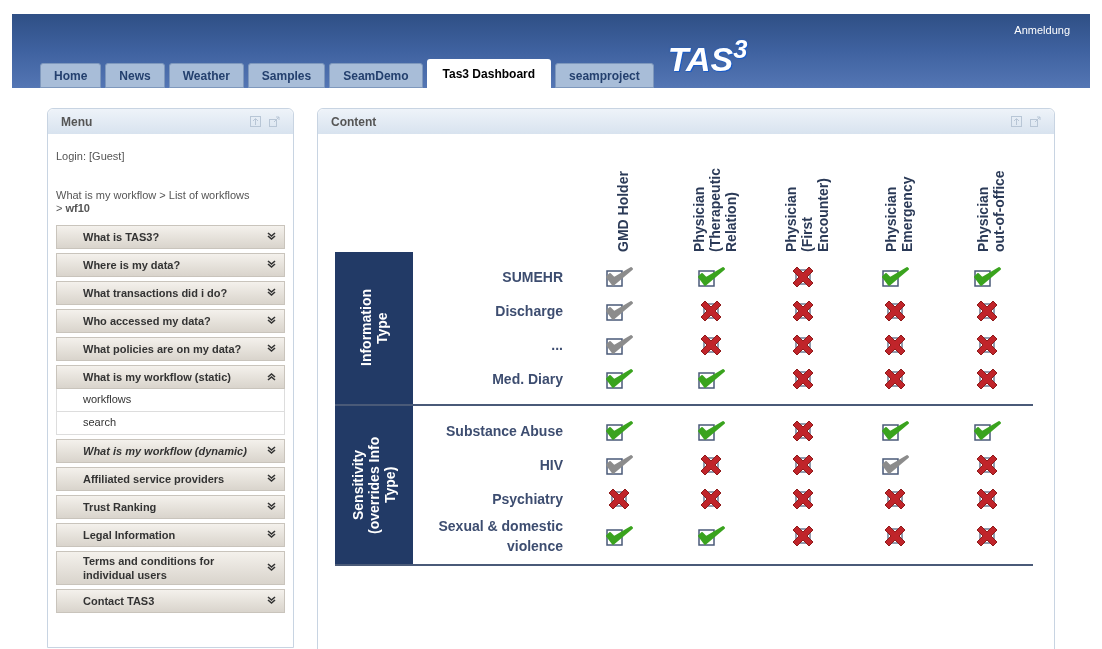 This screenshot has width=1102, height=649. Describe the element at coordinates (551, 465) in the screenshot. I see `row-label: HIV` at that location.